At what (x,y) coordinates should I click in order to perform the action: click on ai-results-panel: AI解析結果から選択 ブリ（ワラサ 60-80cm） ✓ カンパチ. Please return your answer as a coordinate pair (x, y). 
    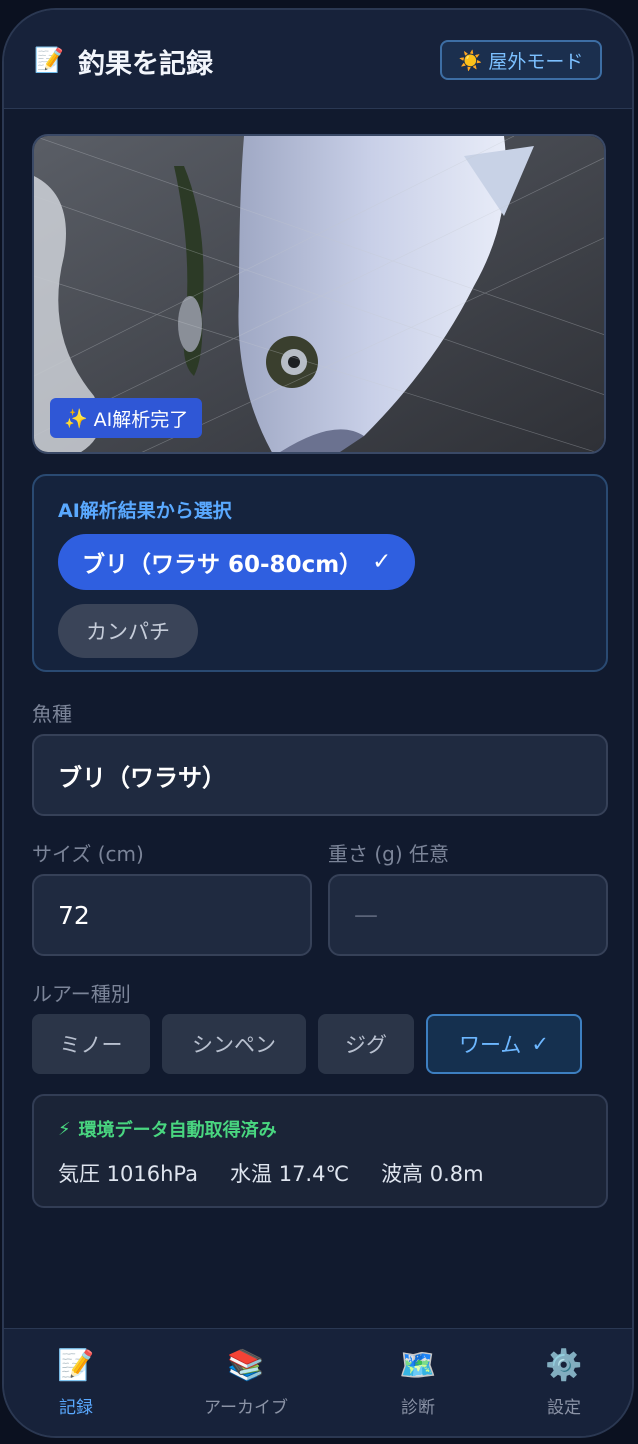
    Looking at the image, I should click on (320, 573).